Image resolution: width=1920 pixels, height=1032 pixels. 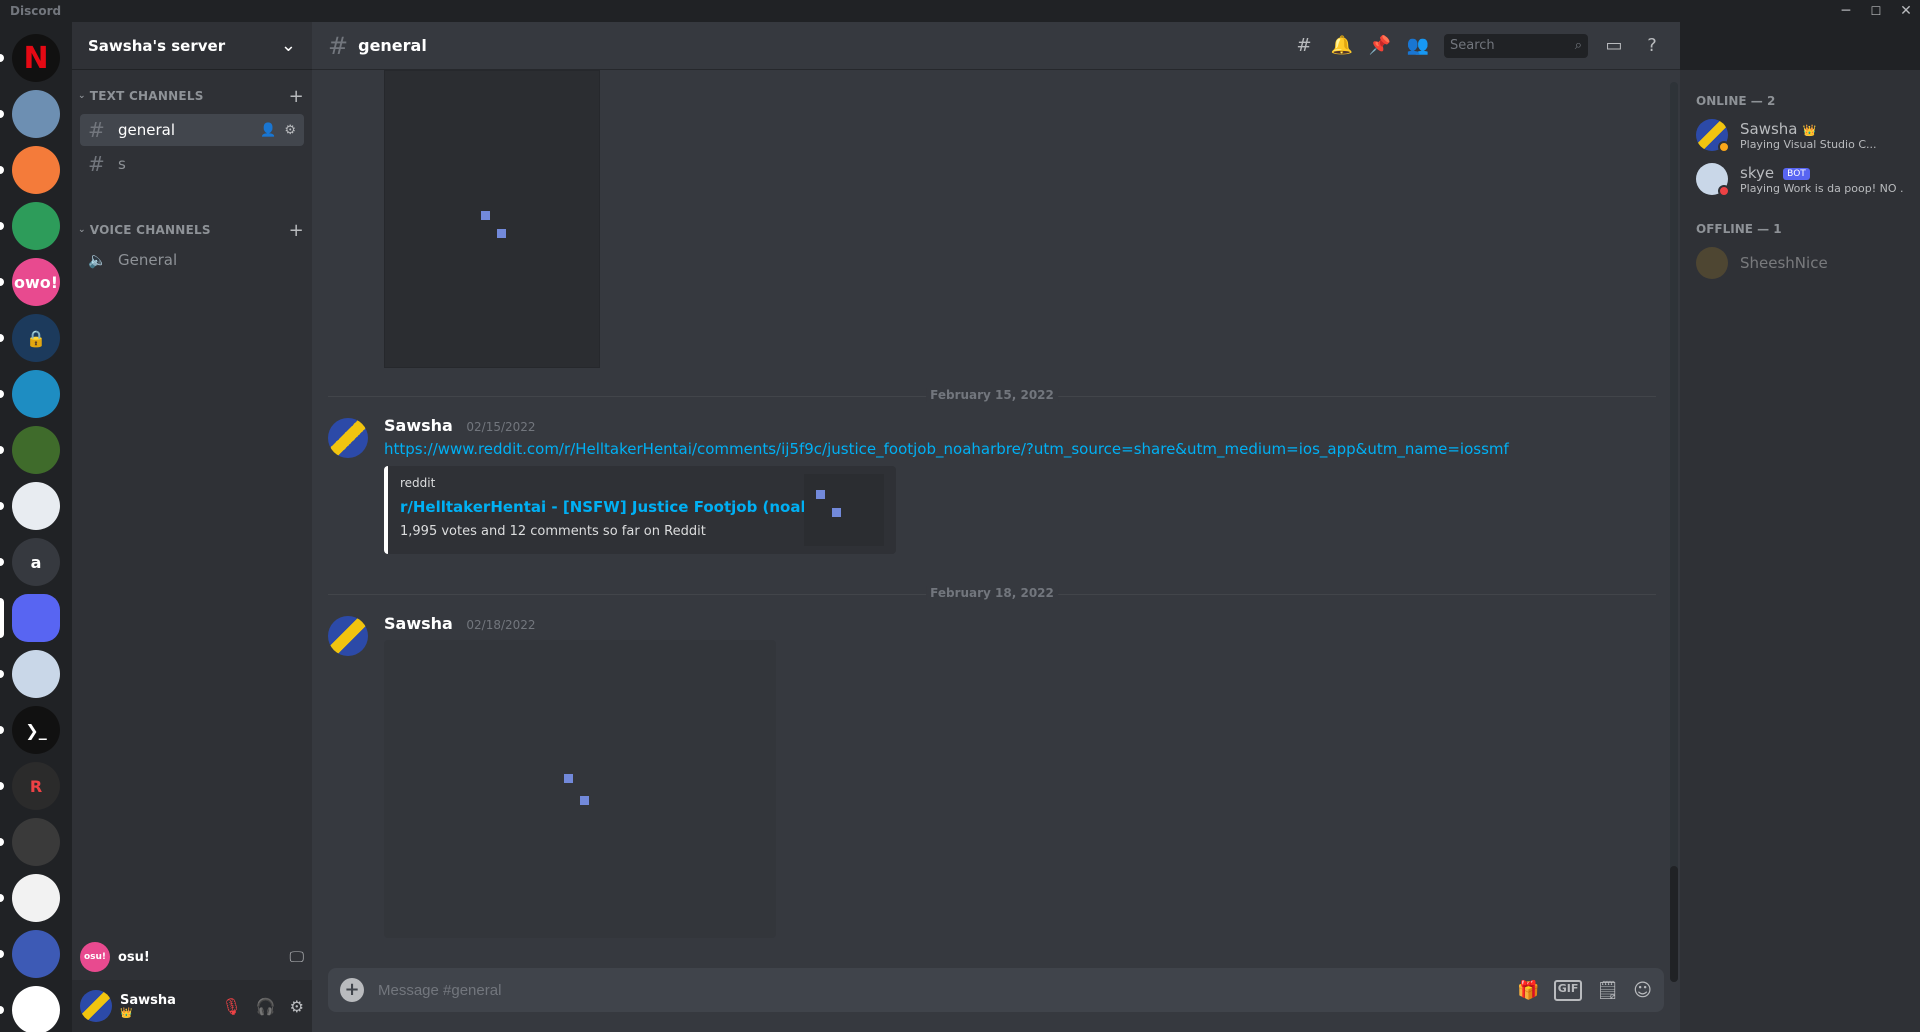 I want to click on offline-header: OFFLINE — 1, so click(x=1739, y=229).